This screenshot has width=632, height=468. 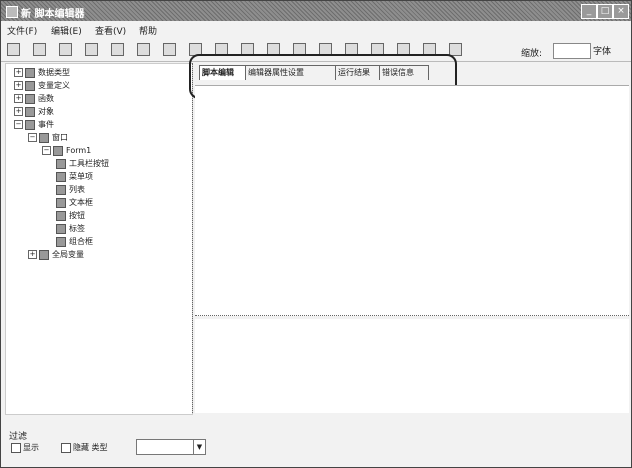 I want to click on tree-item: 按钮, so click(x=70, y=215).